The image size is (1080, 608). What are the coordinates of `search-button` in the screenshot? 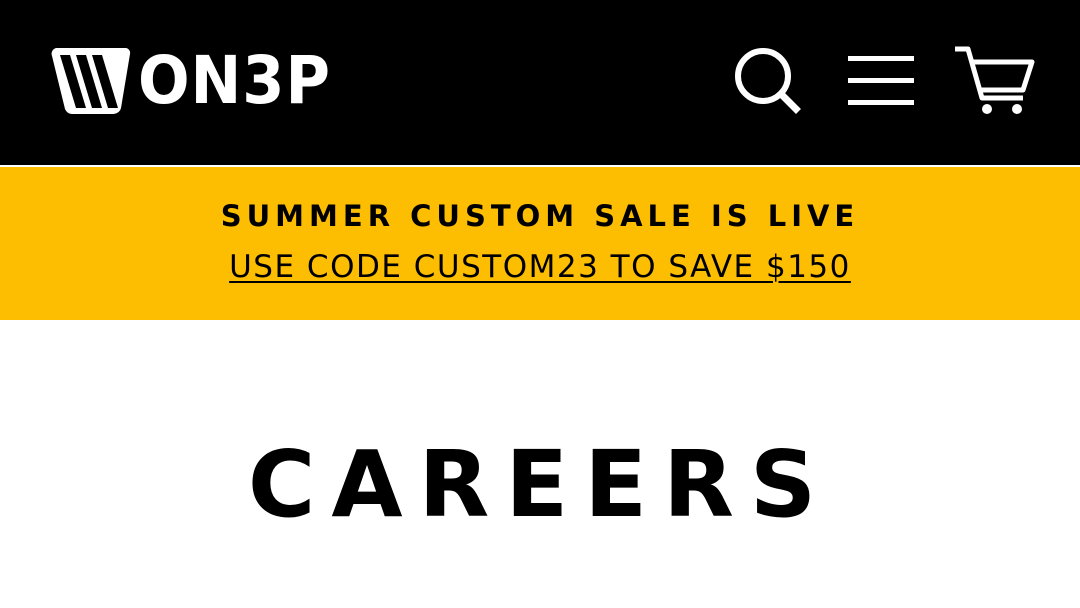 It's located at (767, 80).